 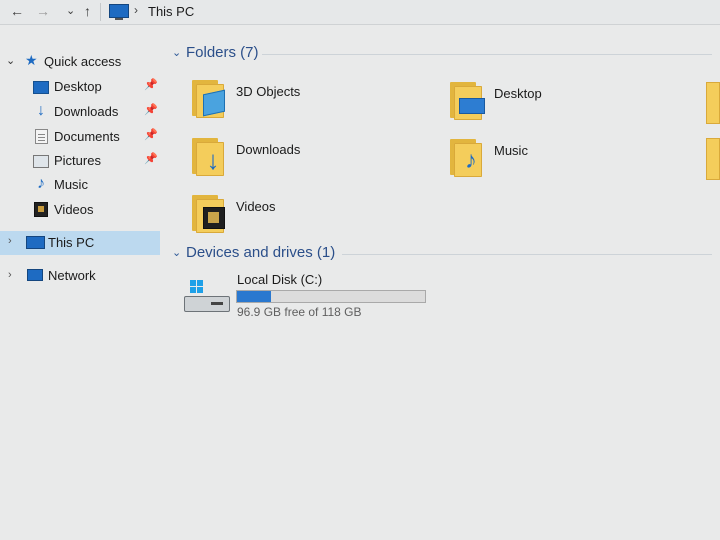 I want to click on folder-downloads: ↓ Downloads, so click(x=315, y=161).